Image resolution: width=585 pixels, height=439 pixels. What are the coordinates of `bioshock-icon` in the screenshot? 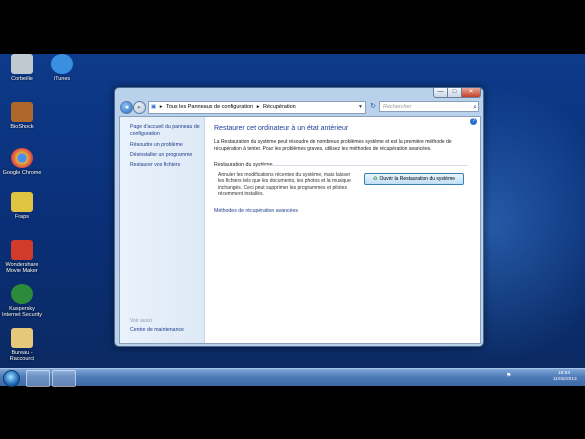 It's located at (22, 112).